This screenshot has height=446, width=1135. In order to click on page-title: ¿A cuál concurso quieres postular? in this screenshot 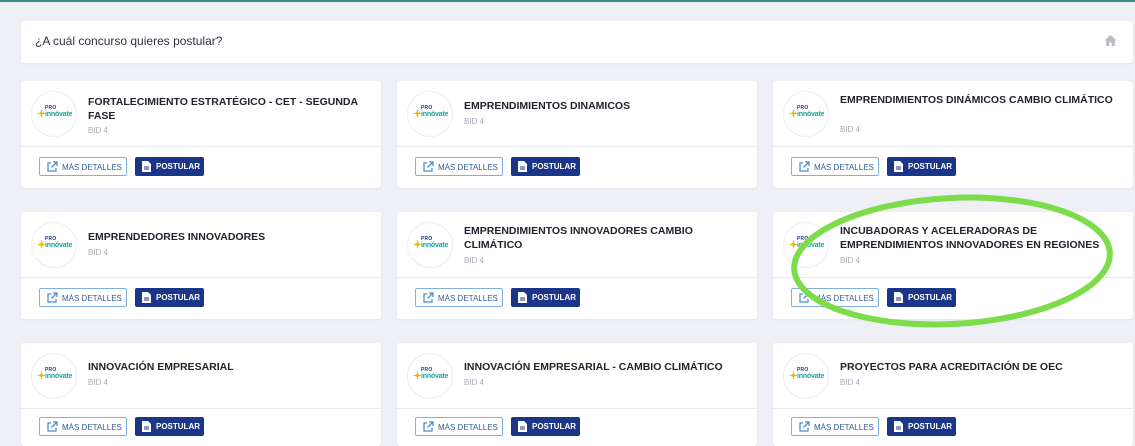, I will do `click(129, 41)`.